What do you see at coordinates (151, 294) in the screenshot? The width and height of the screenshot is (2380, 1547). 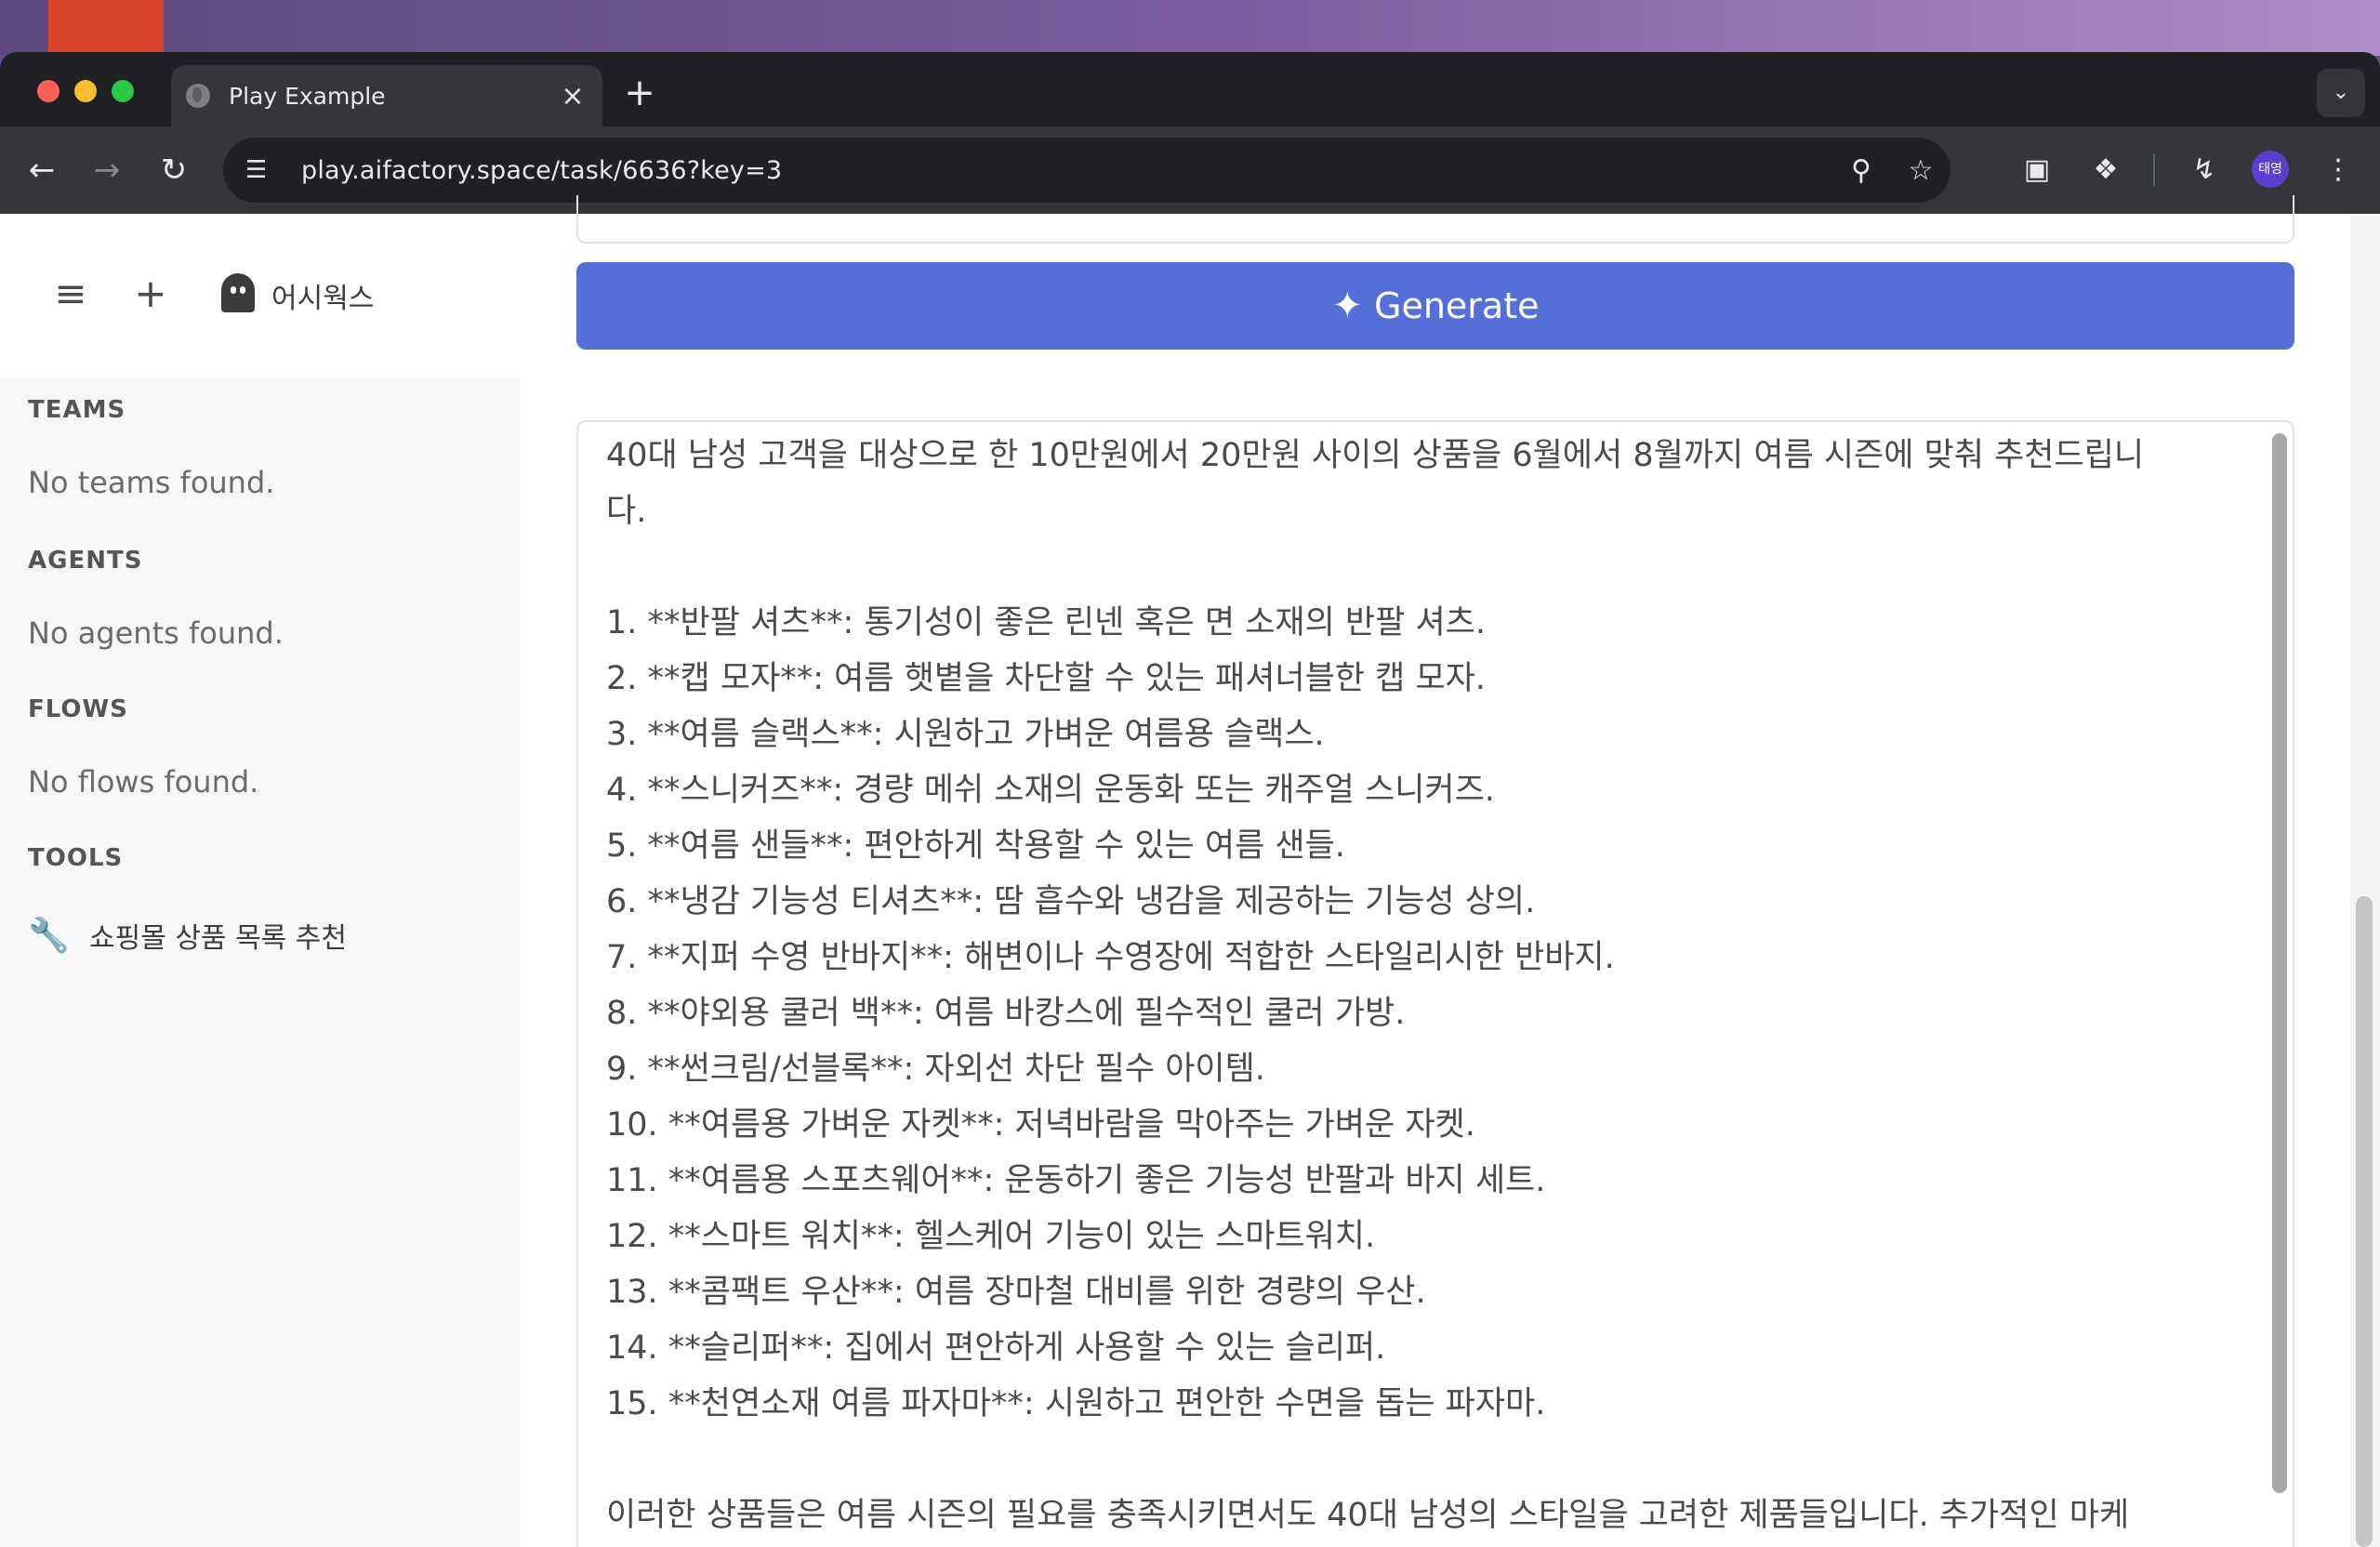 I see `plus-icon: +` at bounding box center [151, 294].